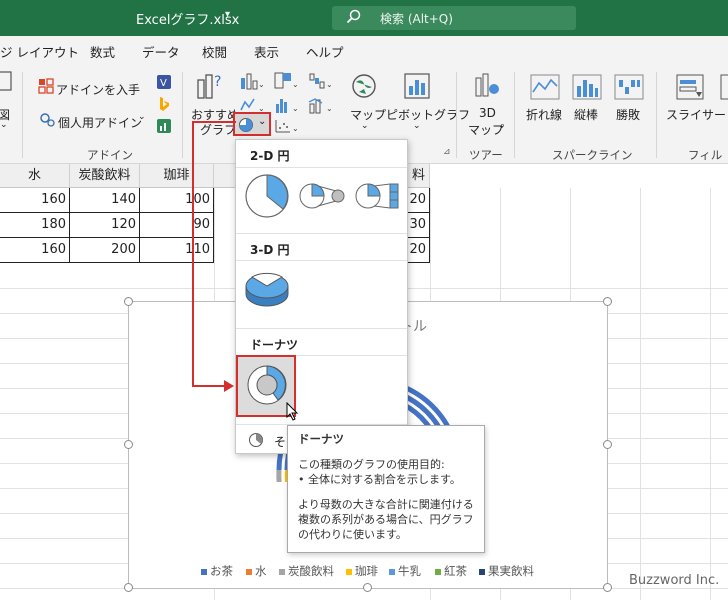 This screenshot has width=728, height=600. I want to click on legend-item: 水, so click(256, 571).